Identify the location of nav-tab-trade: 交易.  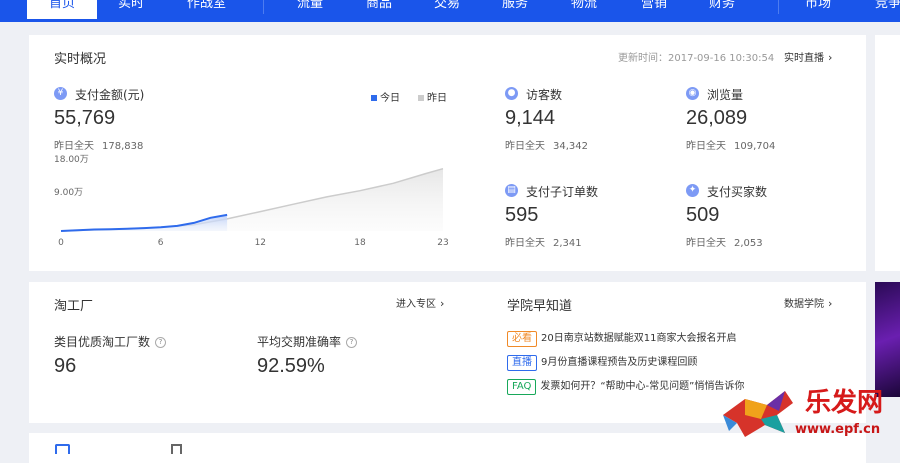
(447, 9).